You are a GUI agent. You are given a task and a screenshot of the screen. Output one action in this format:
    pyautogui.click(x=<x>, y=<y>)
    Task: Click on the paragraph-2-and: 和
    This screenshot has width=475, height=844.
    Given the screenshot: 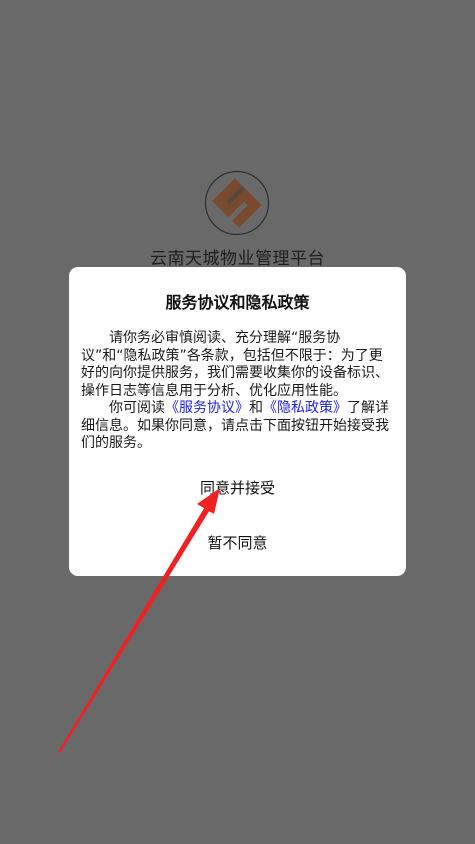 What is the action you would take?
    pyautogui.click(x=256, y=408)
    